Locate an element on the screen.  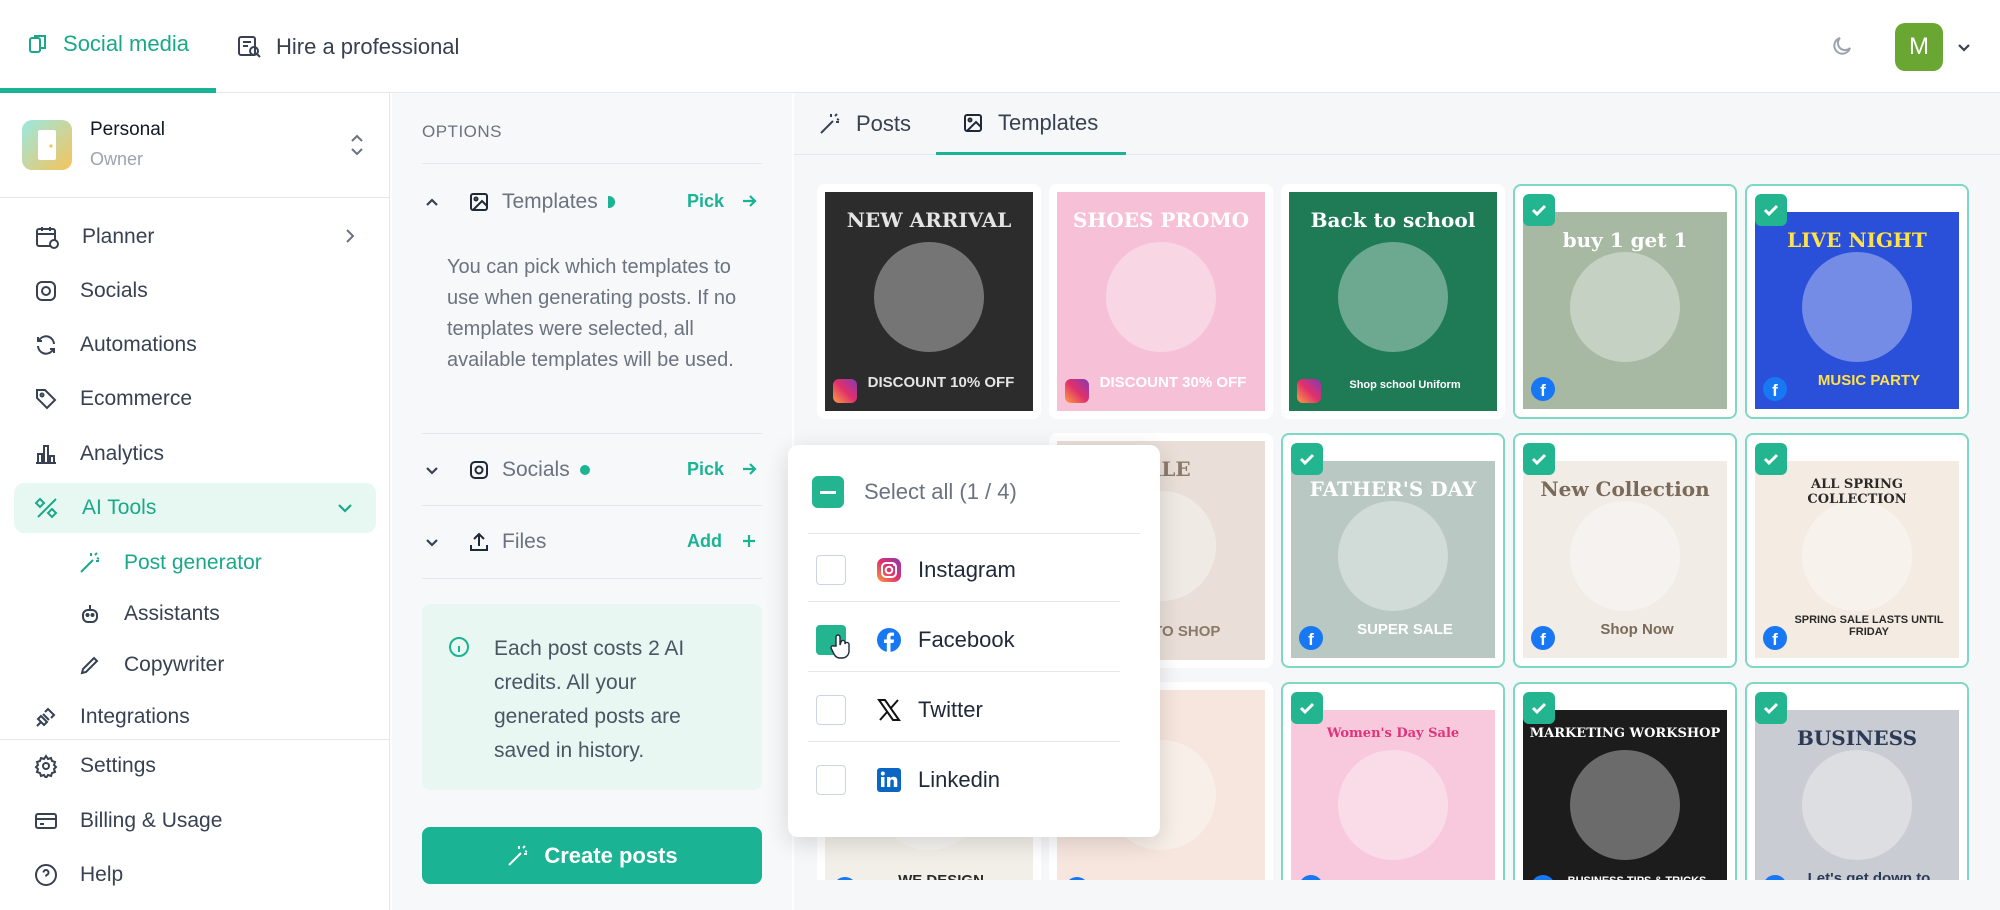
nav-settings: Settings is located at coordinates (195, 766).